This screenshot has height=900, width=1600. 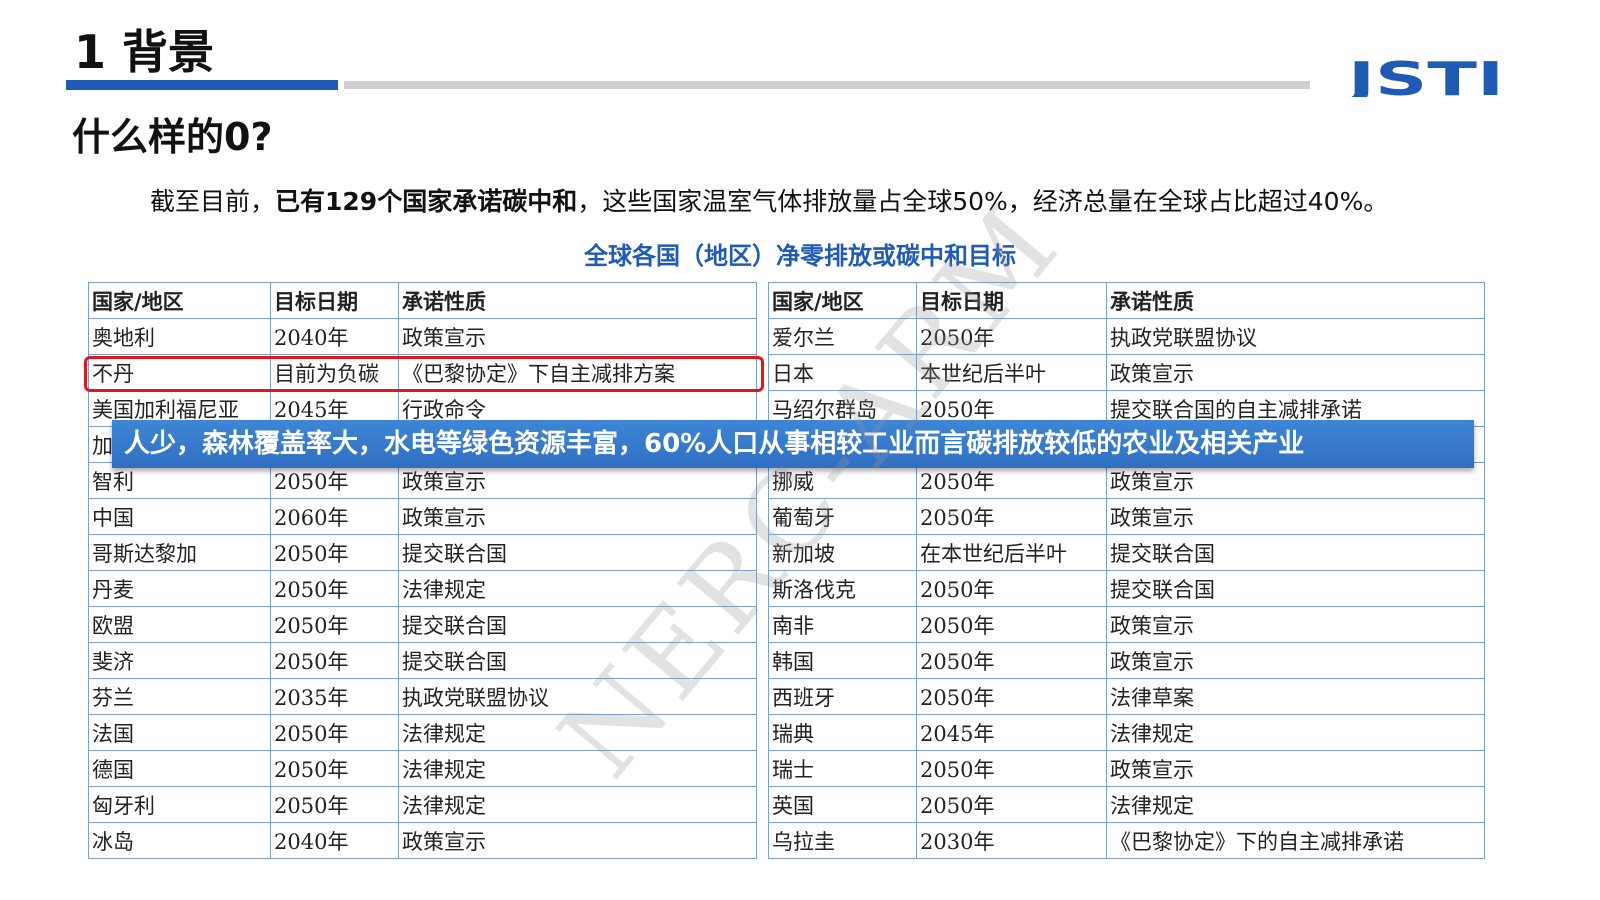 What do you see at coordinates (842, 804) in the screenshot?
I see `country-cell: 英国` at bounding box center [842, 804].